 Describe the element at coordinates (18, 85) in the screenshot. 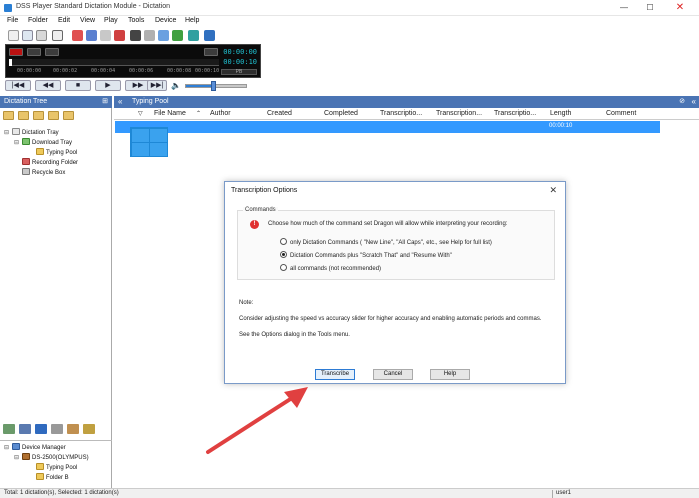

I see `previous-index-button: |◀◀` at that location.